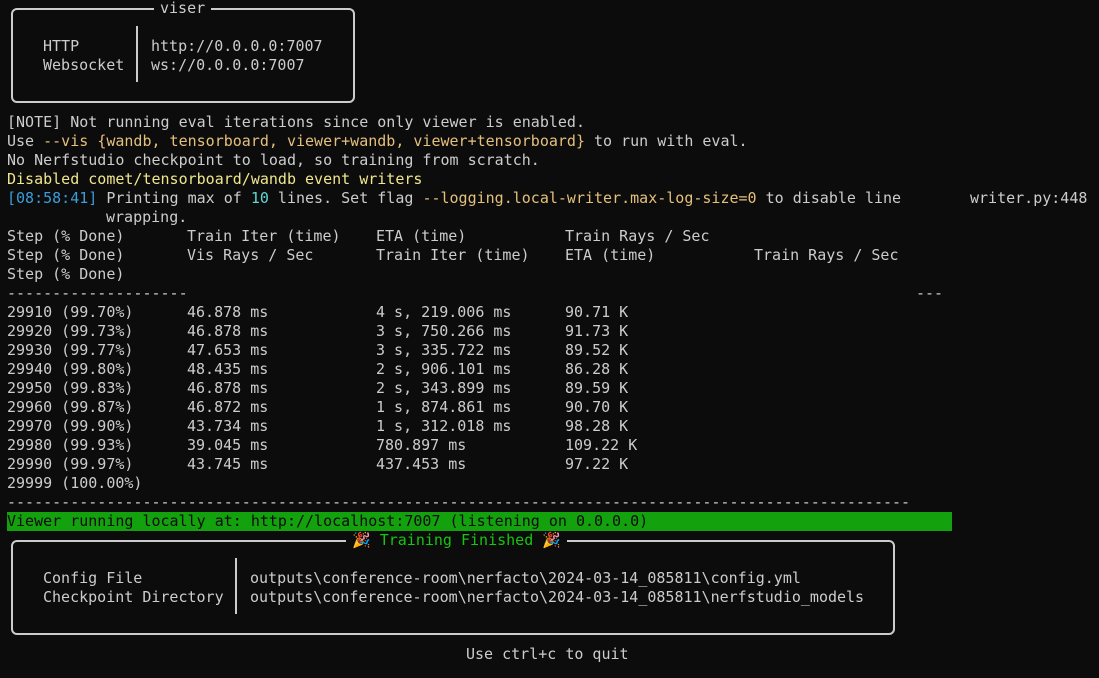 Image resolution: width=1099 pixels, height=678 pixels. Describe the element at coordinates (228, 65) in the screenshot. I see `viser-websocket-value: ws://0.0.0.0:7007` at that location.